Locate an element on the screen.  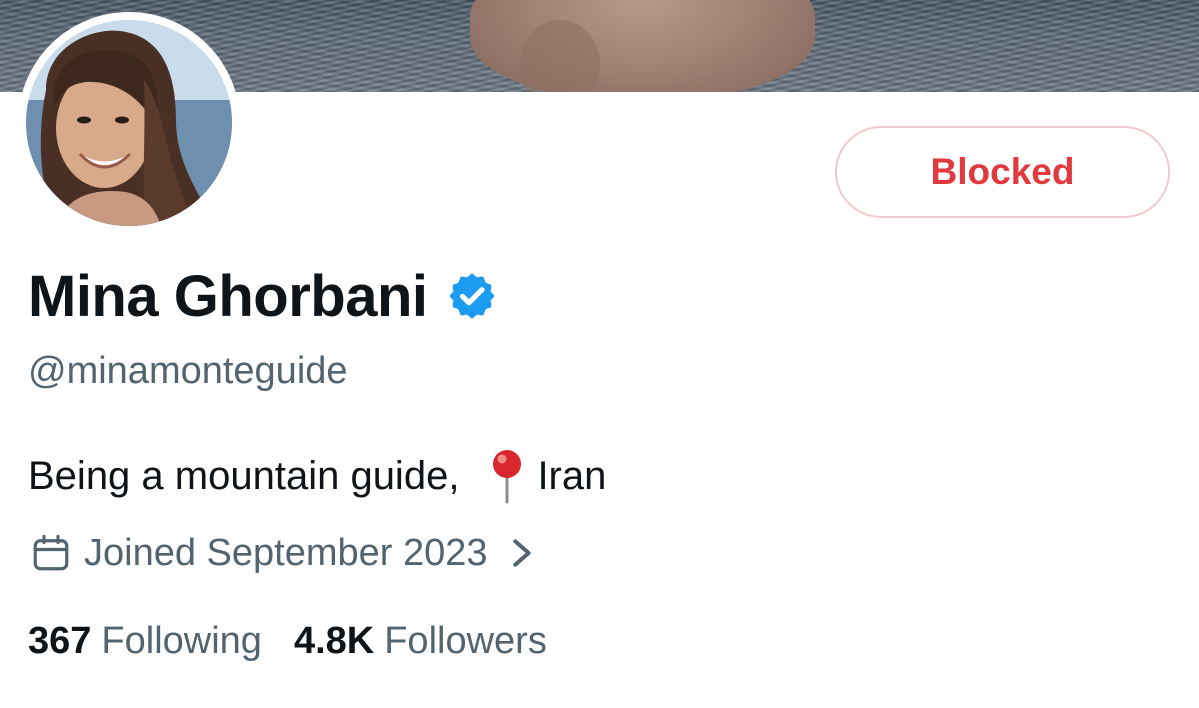
following-count: 367 is located at coordinates (60, 640).